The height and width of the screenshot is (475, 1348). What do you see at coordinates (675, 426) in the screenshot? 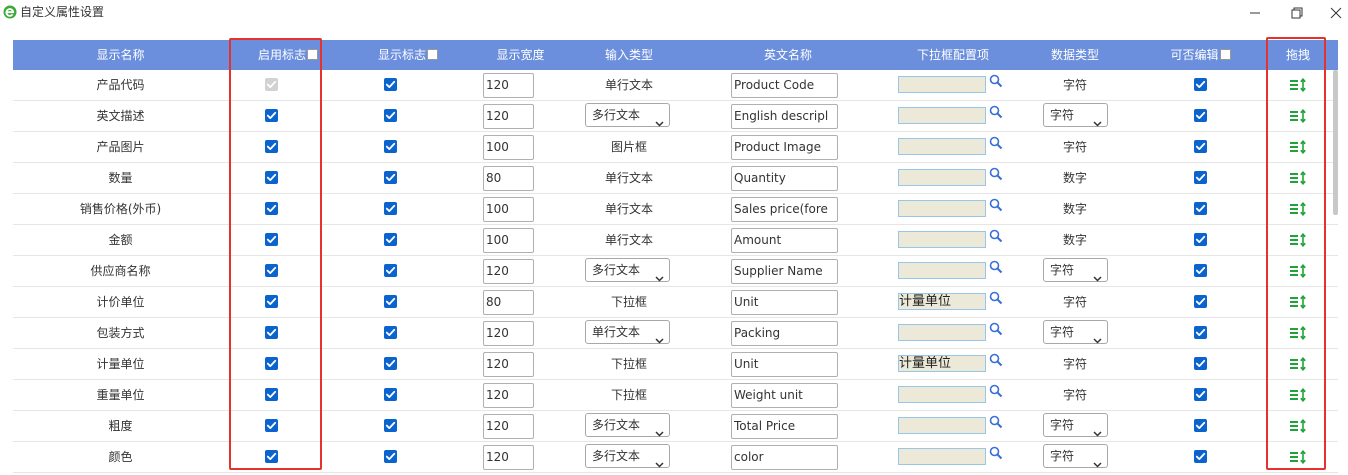
I see `table-row: 粗度 120 多行文本 Total Price 字符` at bounding box center [675, 426].